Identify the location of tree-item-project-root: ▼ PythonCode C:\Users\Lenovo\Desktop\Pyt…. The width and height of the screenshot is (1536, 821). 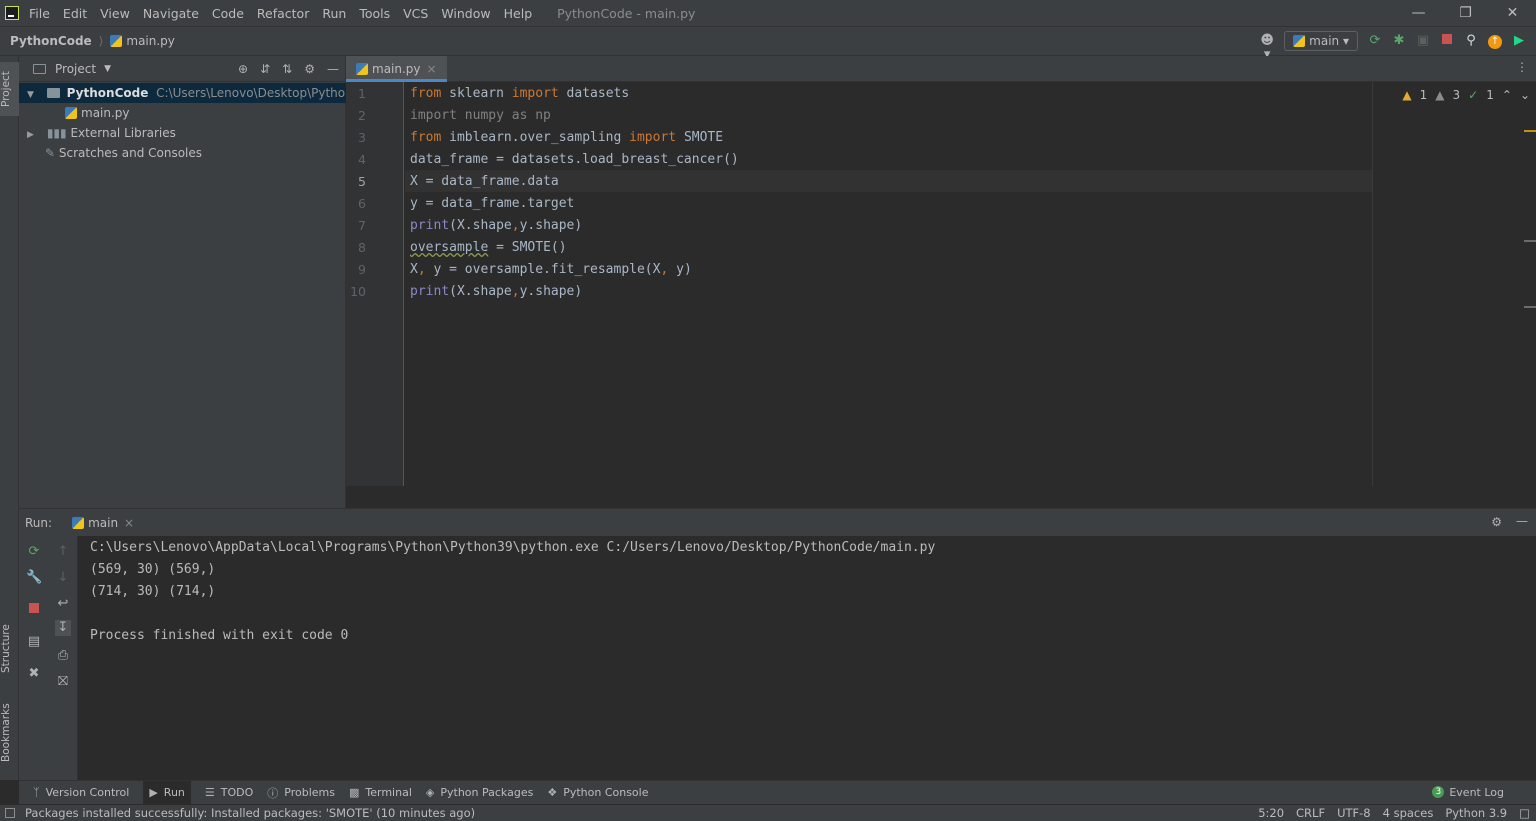
(201, 94).